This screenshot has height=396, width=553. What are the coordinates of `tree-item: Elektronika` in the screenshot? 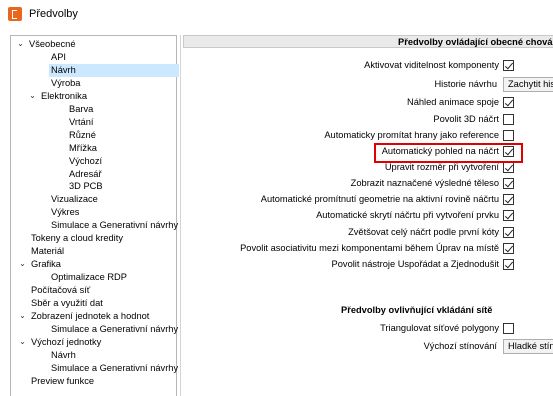 It's located at (63, 96).